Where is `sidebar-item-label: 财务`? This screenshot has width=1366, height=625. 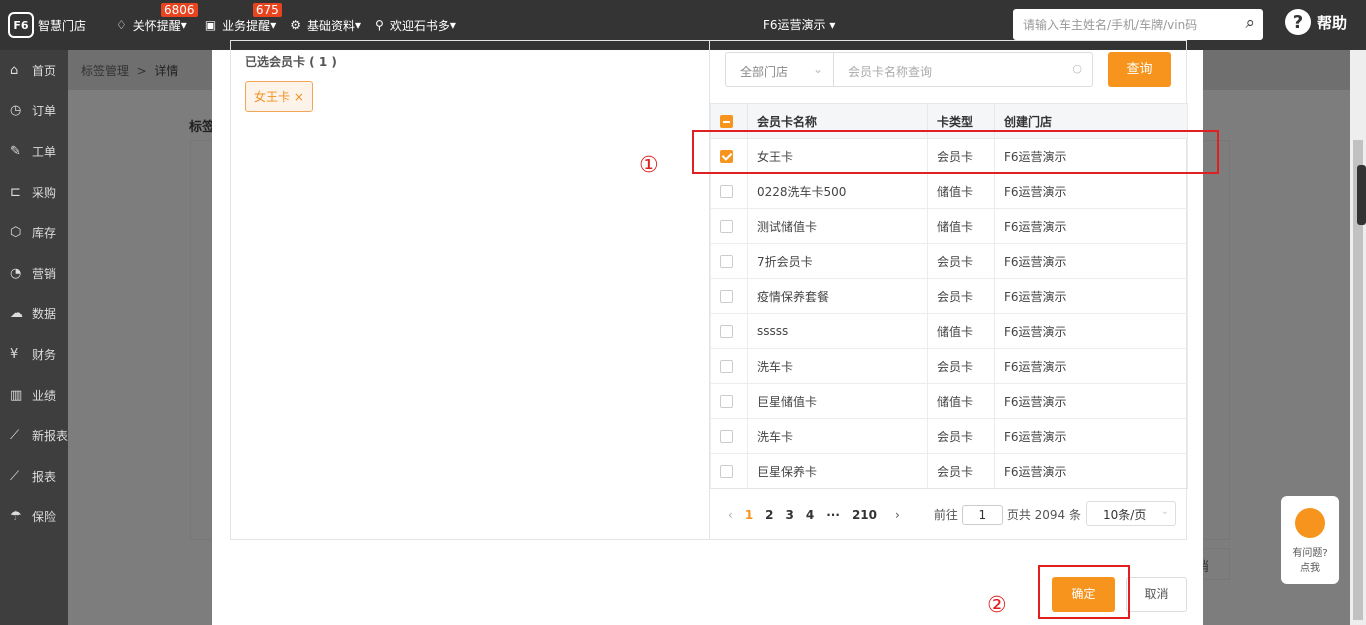 sidebar-item-label: 财务 is located at coordinates (44, 354).